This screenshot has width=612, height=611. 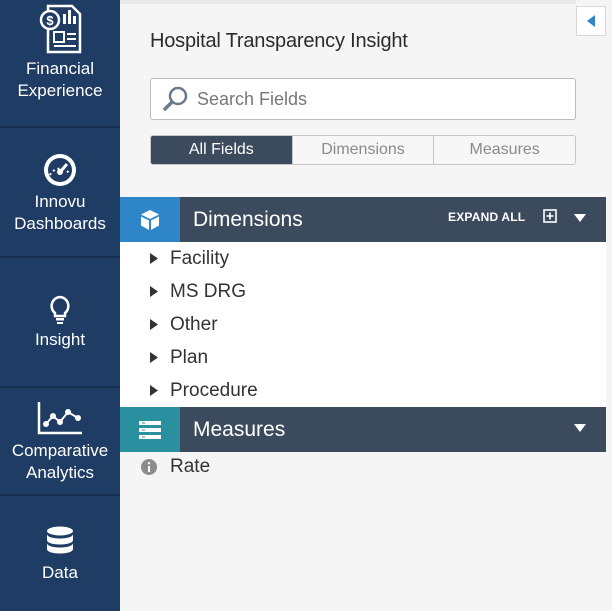 I want to click on nav-item-label: Innovu Dashboards, so click(x=60, y=212).